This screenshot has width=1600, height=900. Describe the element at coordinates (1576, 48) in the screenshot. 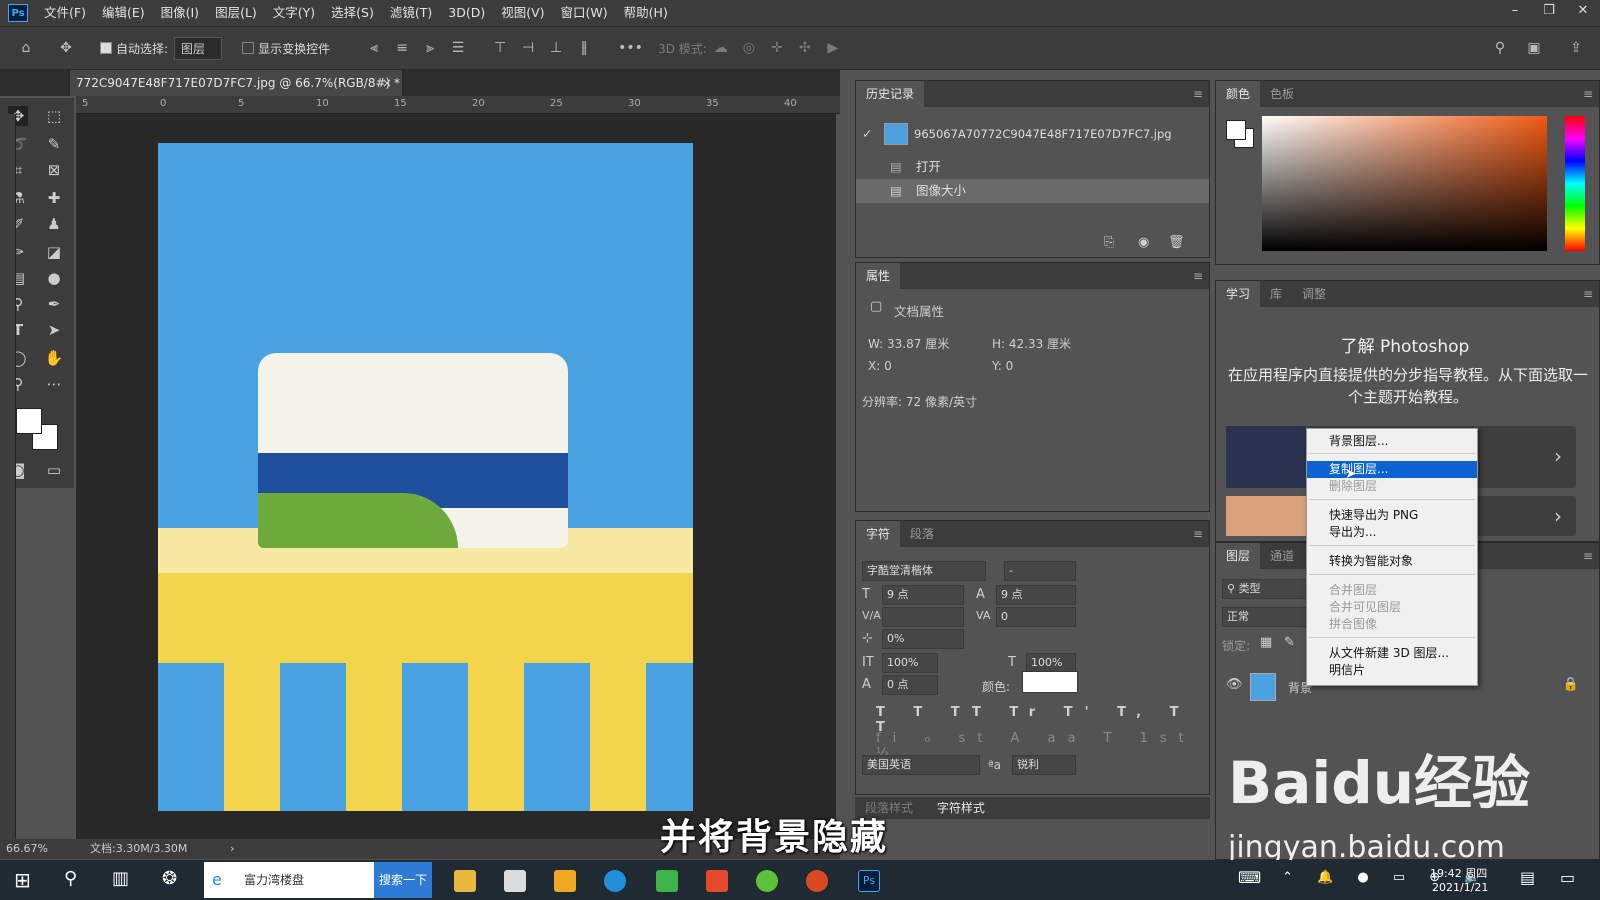

I see `share-icon: ⇪` at that location.